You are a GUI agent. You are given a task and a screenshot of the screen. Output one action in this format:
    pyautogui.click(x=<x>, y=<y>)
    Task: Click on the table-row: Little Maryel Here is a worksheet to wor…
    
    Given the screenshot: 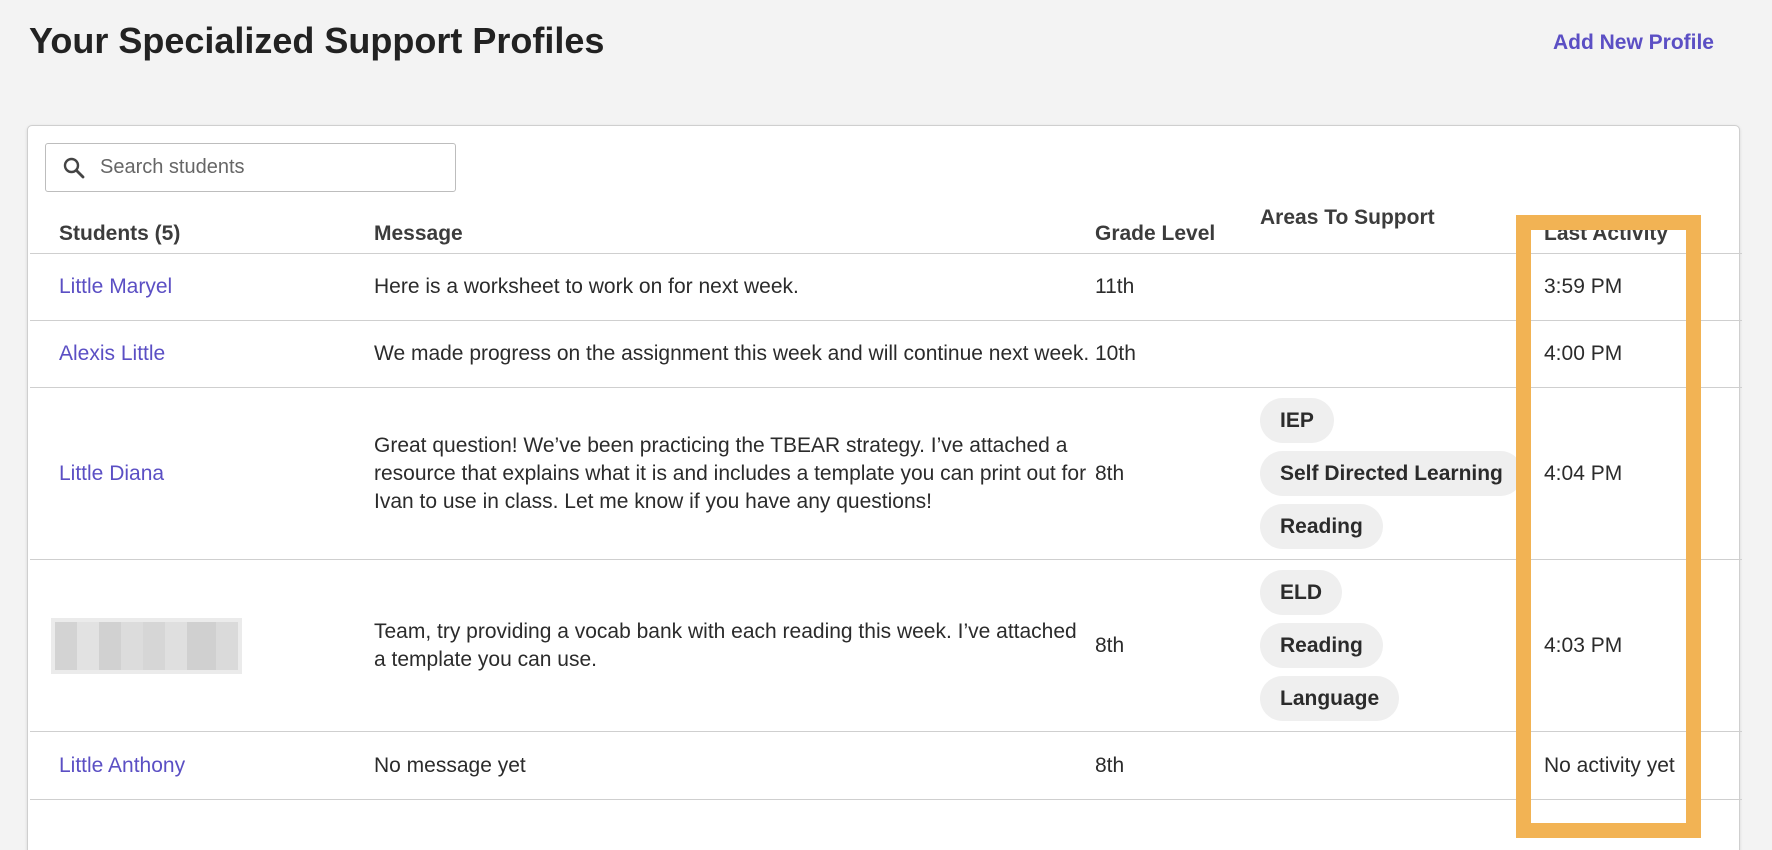 What is the action you would take?
    pyautogui.click(x=886, y=287)
    